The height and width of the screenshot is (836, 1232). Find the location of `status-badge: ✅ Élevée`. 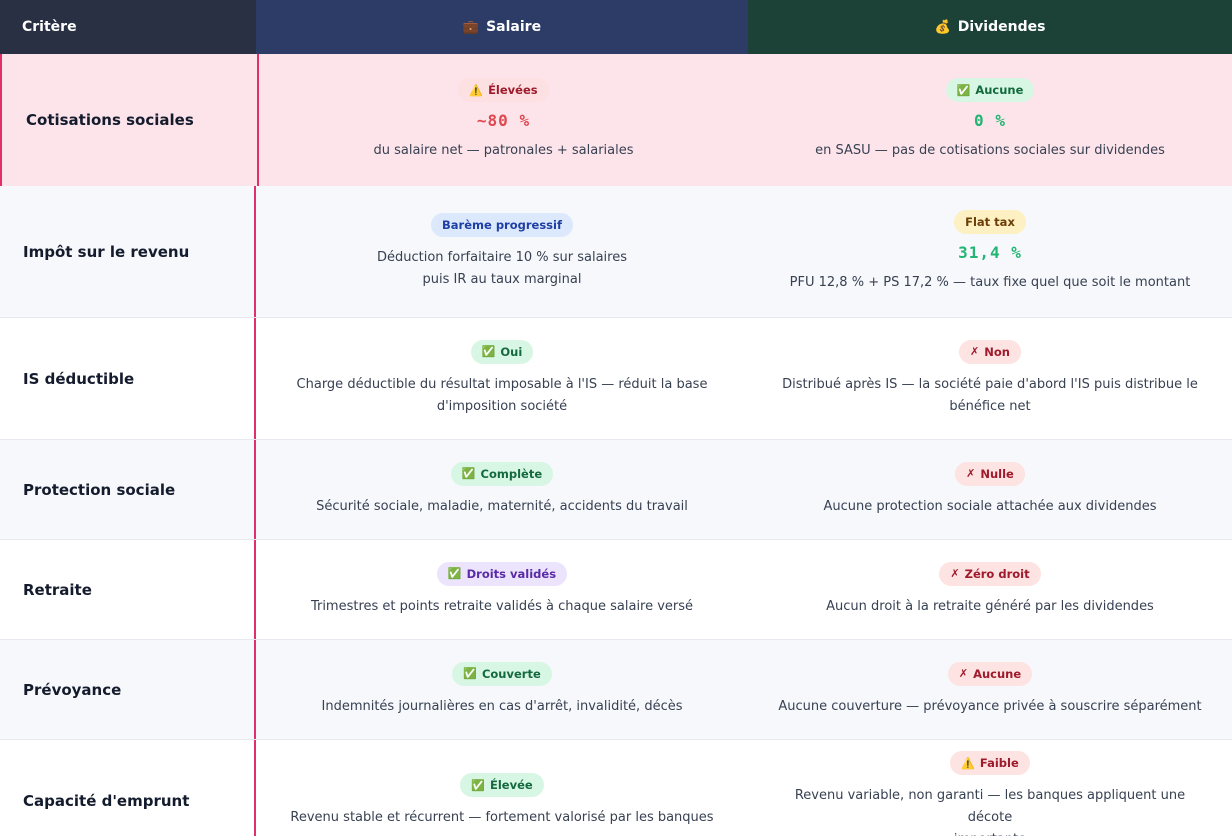

status-badge: ✅ Élevée is located at coordinates (502, 785).